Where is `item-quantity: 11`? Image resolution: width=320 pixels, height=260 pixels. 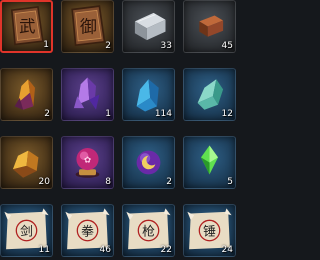 item-quantity: 11 is located at coordinates (44, 250).